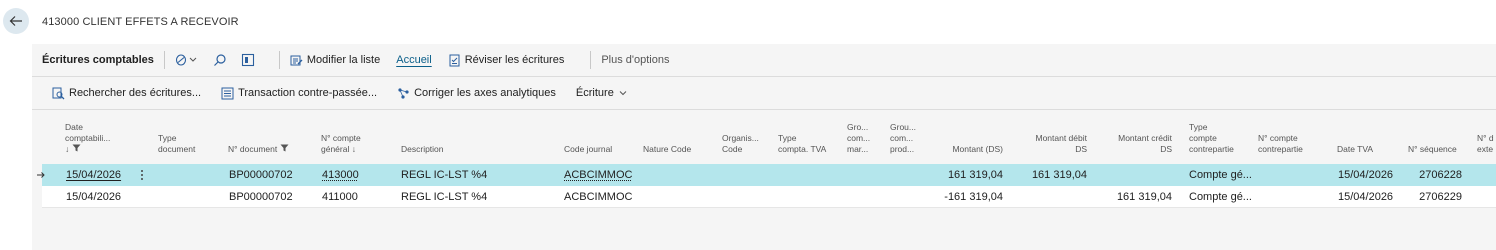 This screenshot has height=250, width=1496. Describe the element at coordinates (975, 175) in the screenshot. I see `amount-cell: 161 319,04` at that location.